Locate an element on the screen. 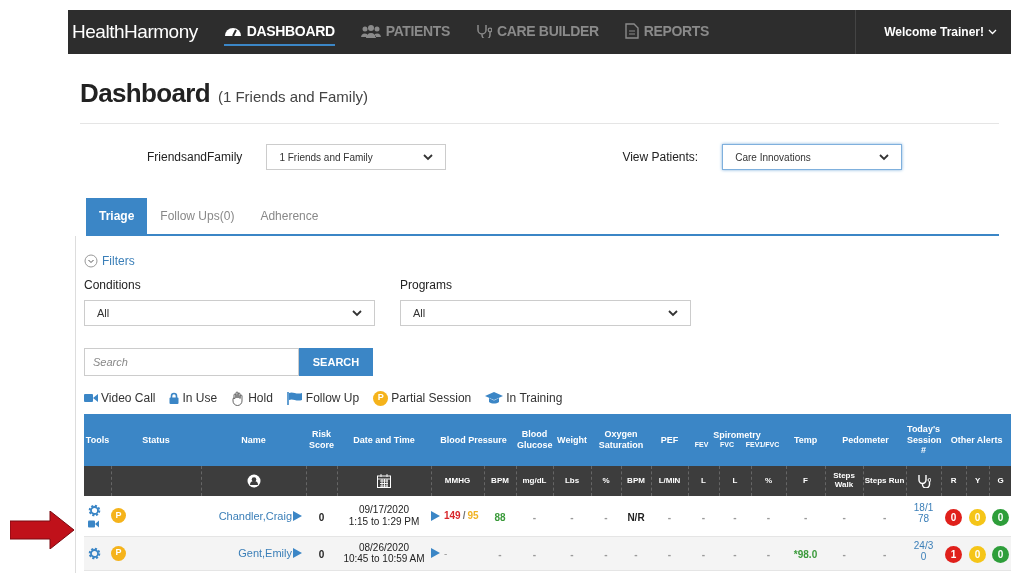 Image resolution: width=1011 pixels, height=573 pixels. nav-link: REPORTS is located at coordinates (666, 32).